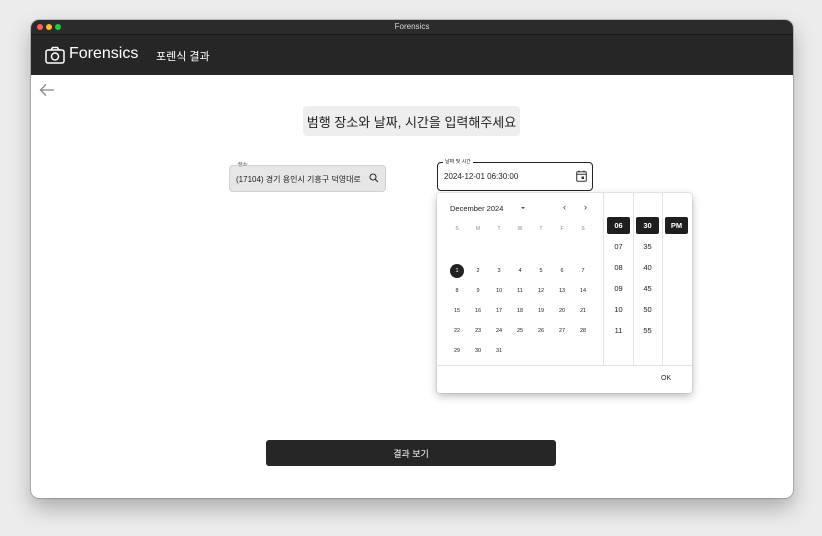 The image size is (822, 536). What do you see at coordinates (481, 176) in the screenshot?
I see `datetime-value: 2024-12-01 06:30:00` at bounding box center [481, 176].